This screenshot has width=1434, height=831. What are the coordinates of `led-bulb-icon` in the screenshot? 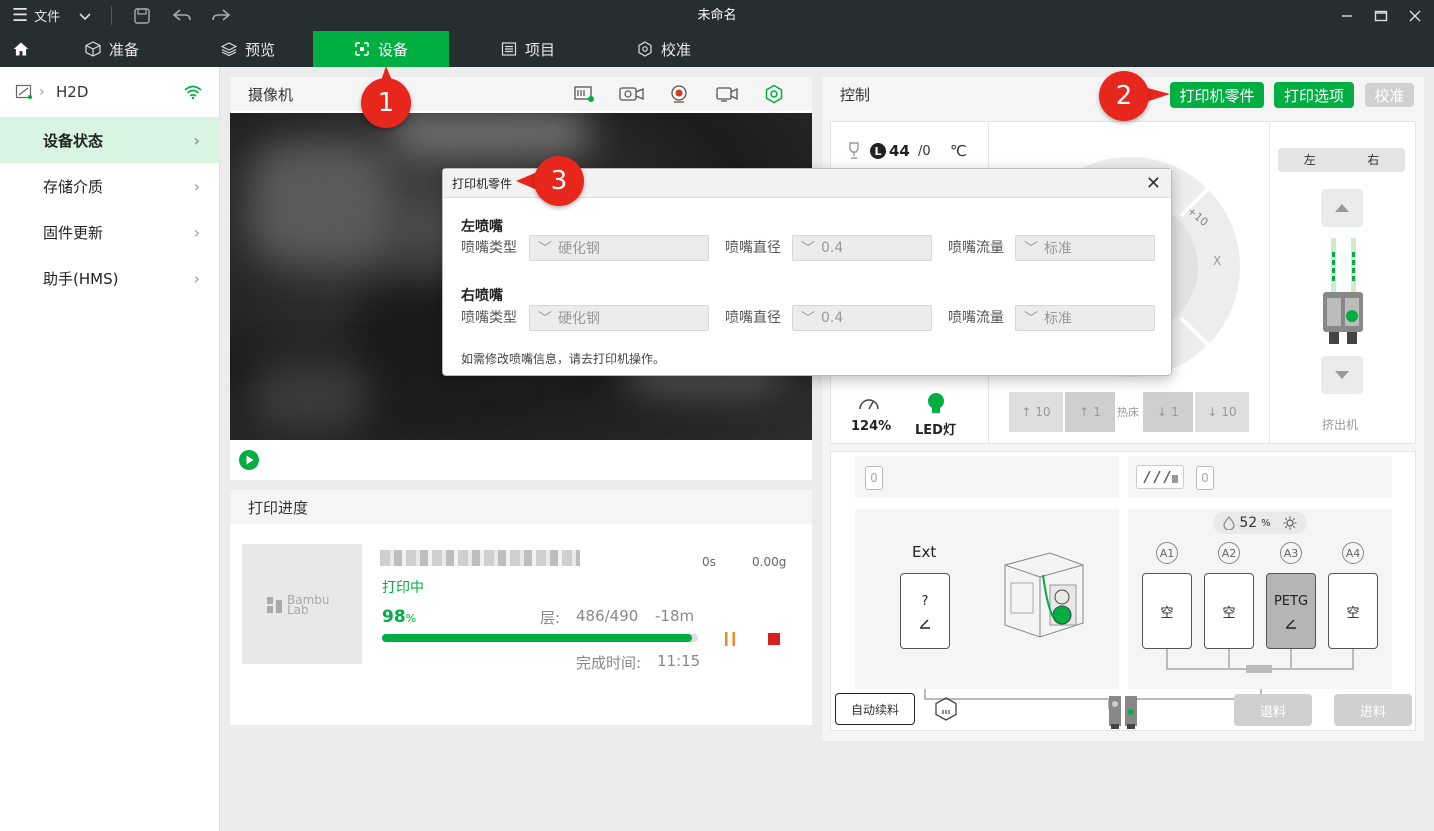 It's located at (936, 404).